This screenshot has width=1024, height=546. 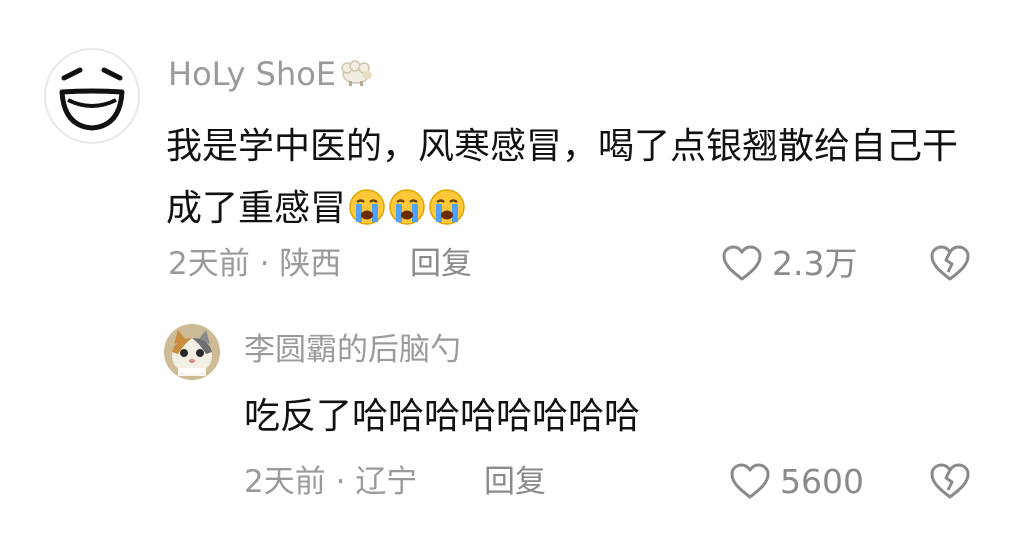 I want to click on comment-meta: 2天前 · 陕西, so click(x=254, y=264).